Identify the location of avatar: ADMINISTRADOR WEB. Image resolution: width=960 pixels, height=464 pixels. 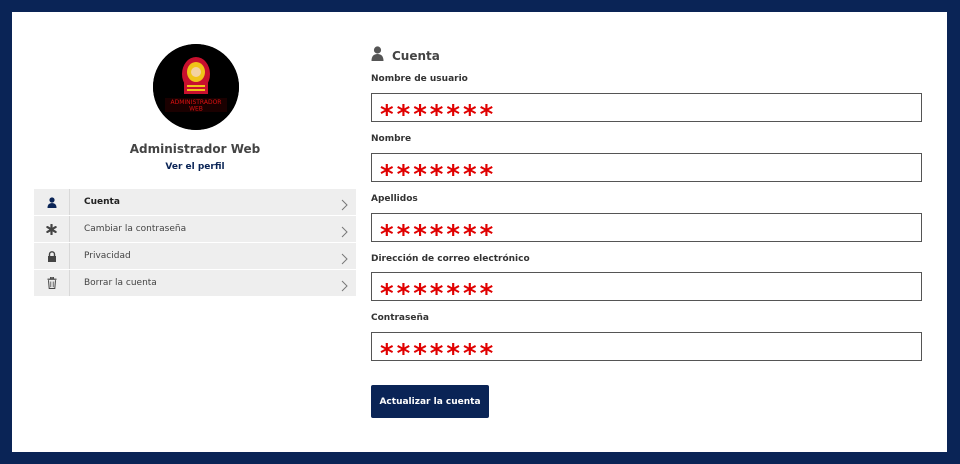
(196, 87).